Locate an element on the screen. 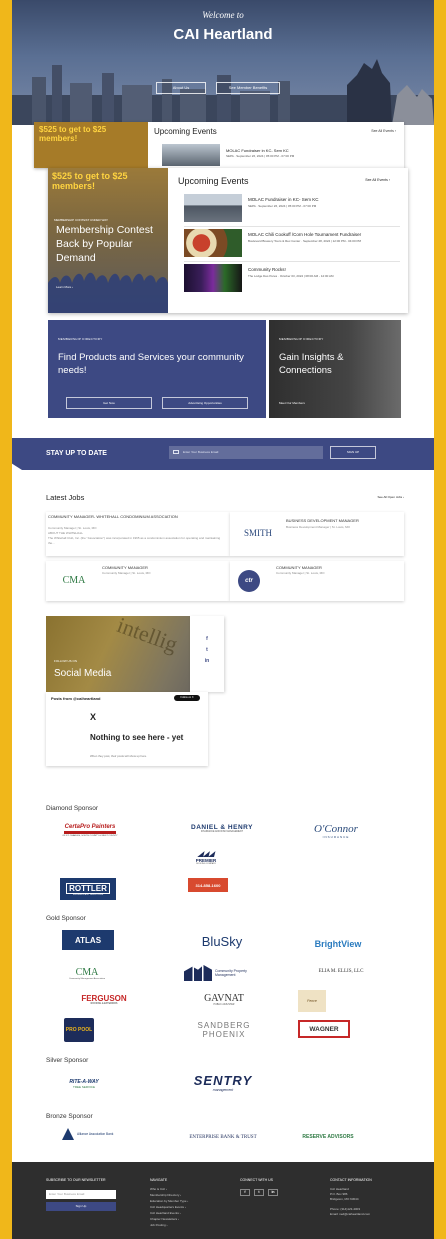 Image resolution: width=446 pixels, height=1239 pixels. footer-contact-line: Phone: (314)123-4003 is located at coordinates (345, 1209).